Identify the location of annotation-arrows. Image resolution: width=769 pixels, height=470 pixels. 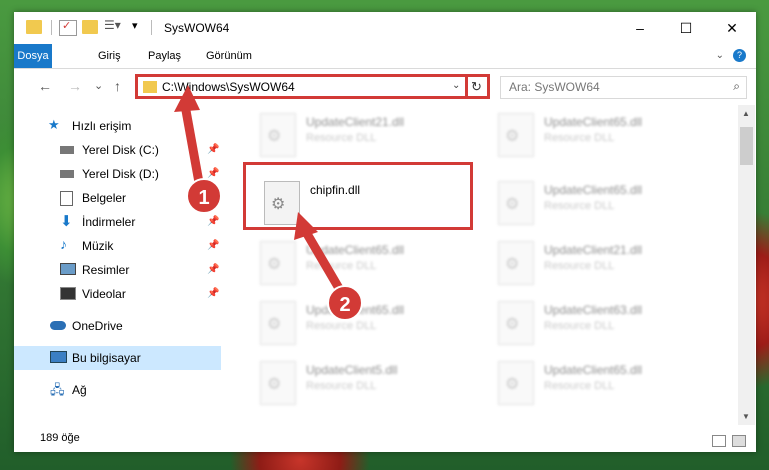
(259, 189).